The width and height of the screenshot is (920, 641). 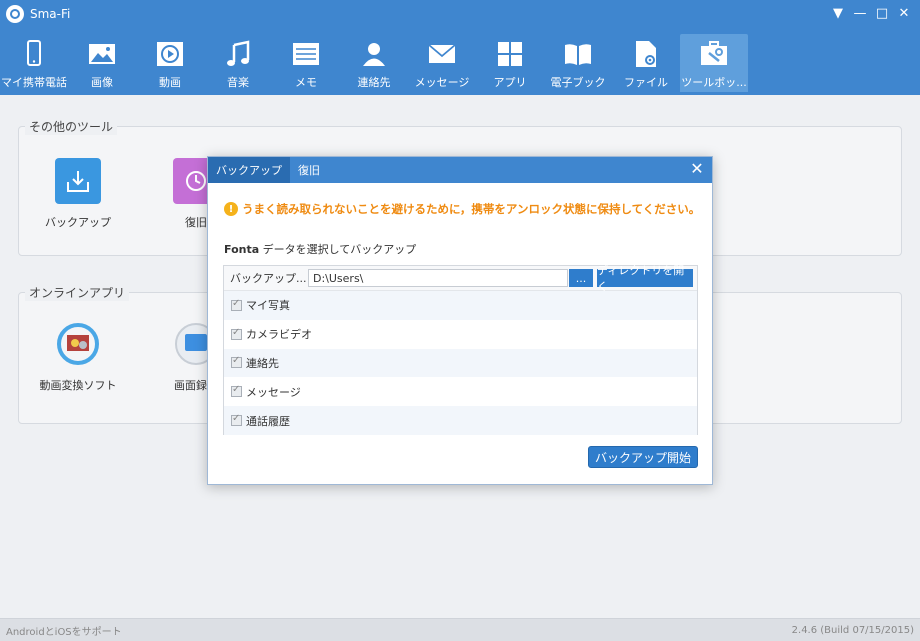 I want to click on warning-icon: !, so click(x=231, y=209).